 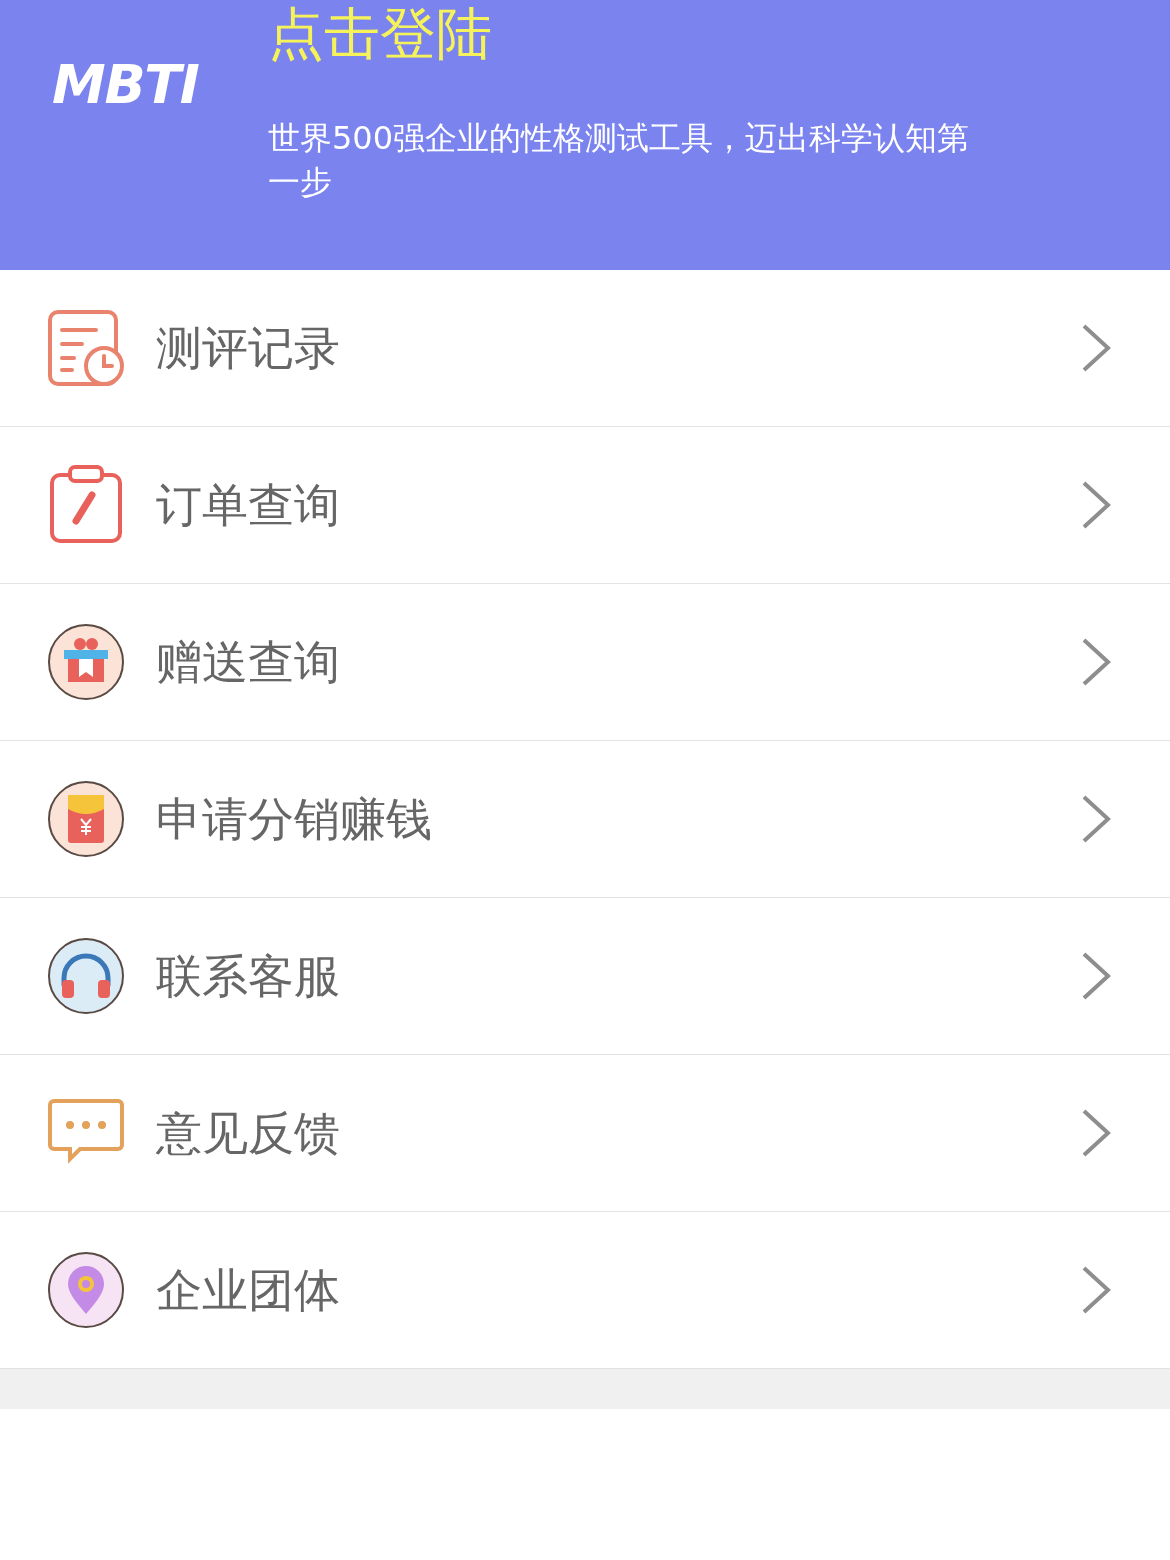 I want to click on menu-label: 意见反馈, so click(x=248, y=1133).